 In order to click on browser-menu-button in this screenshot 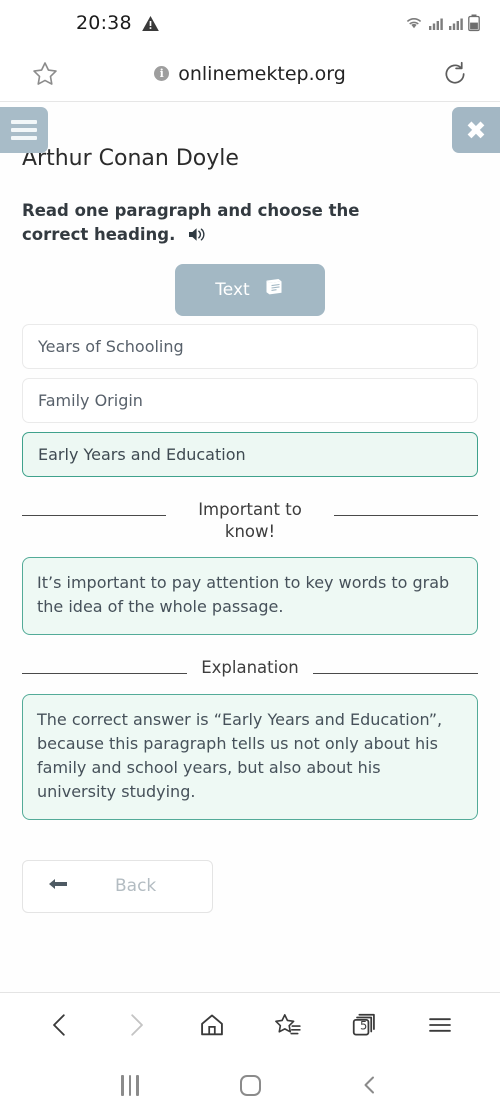, I will do `click(440, 1025)`.